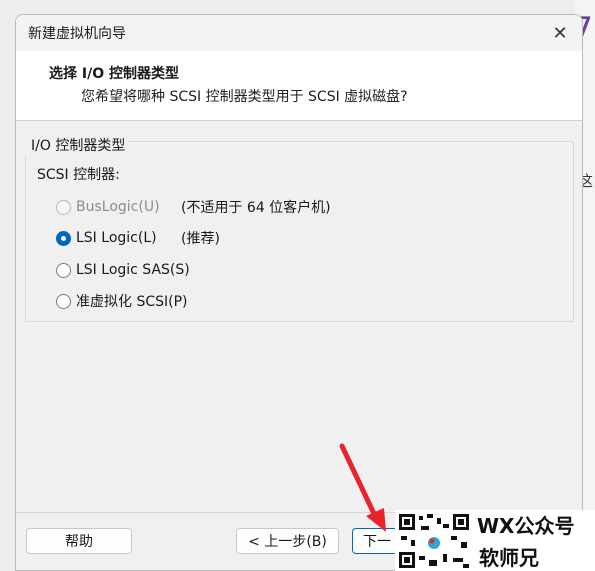  What do you see at coordinates (133, 270) in the screenshot?
I see `radio-label: LSI Logic SAS(S)` at bounding box center [133, 270].